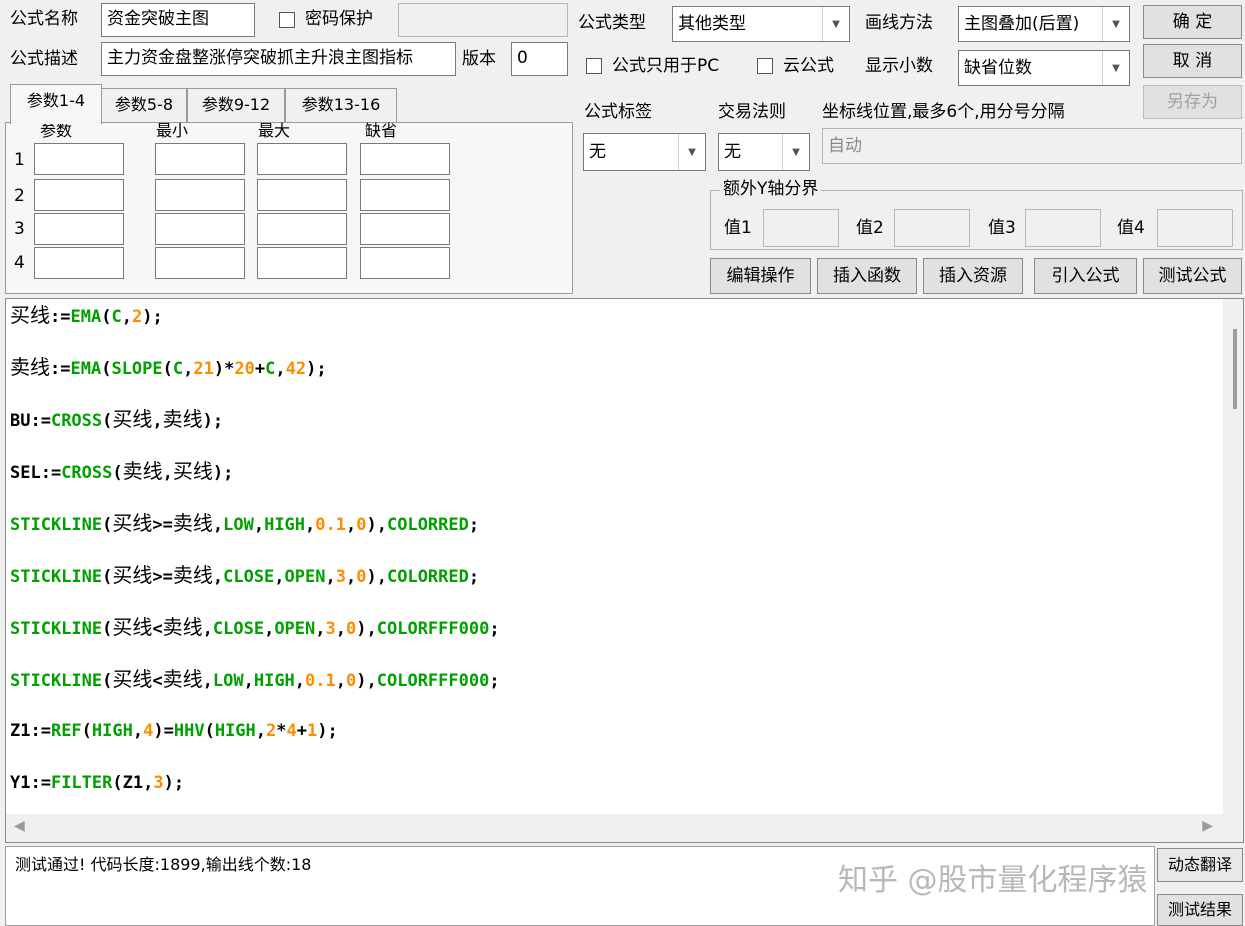  What do you see at coordinates (539, 59) in the screenshot?
I see `version-input: 0` at bounding box center [539, 59].